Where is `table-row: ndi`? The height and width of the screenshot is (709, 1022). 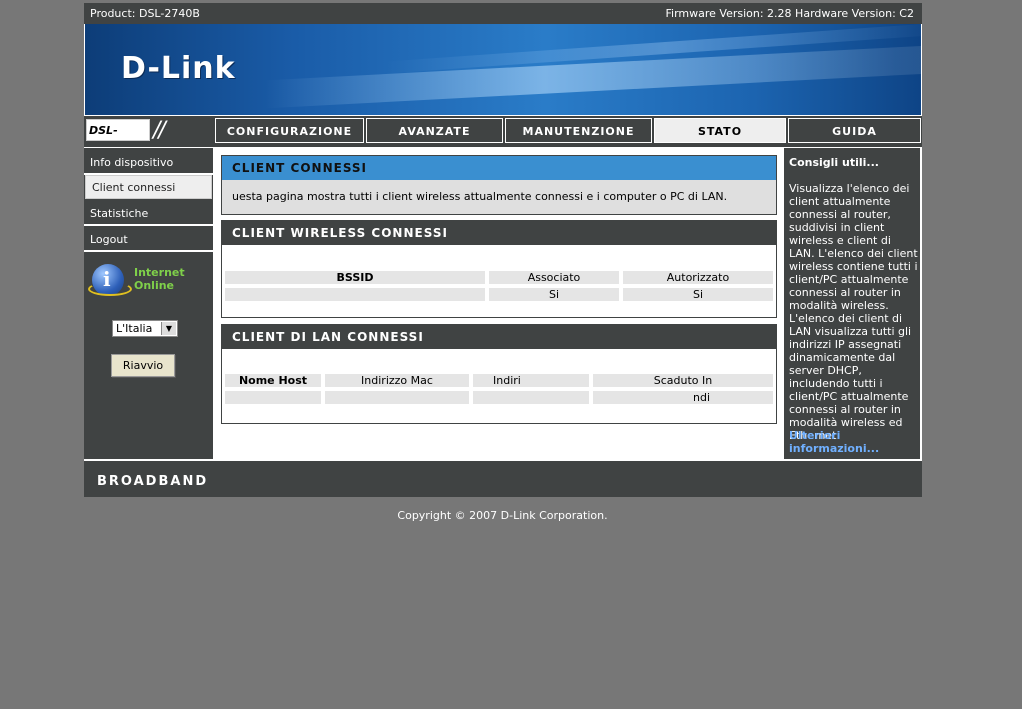
table-row: ndi is located at coordinates (499, 397).